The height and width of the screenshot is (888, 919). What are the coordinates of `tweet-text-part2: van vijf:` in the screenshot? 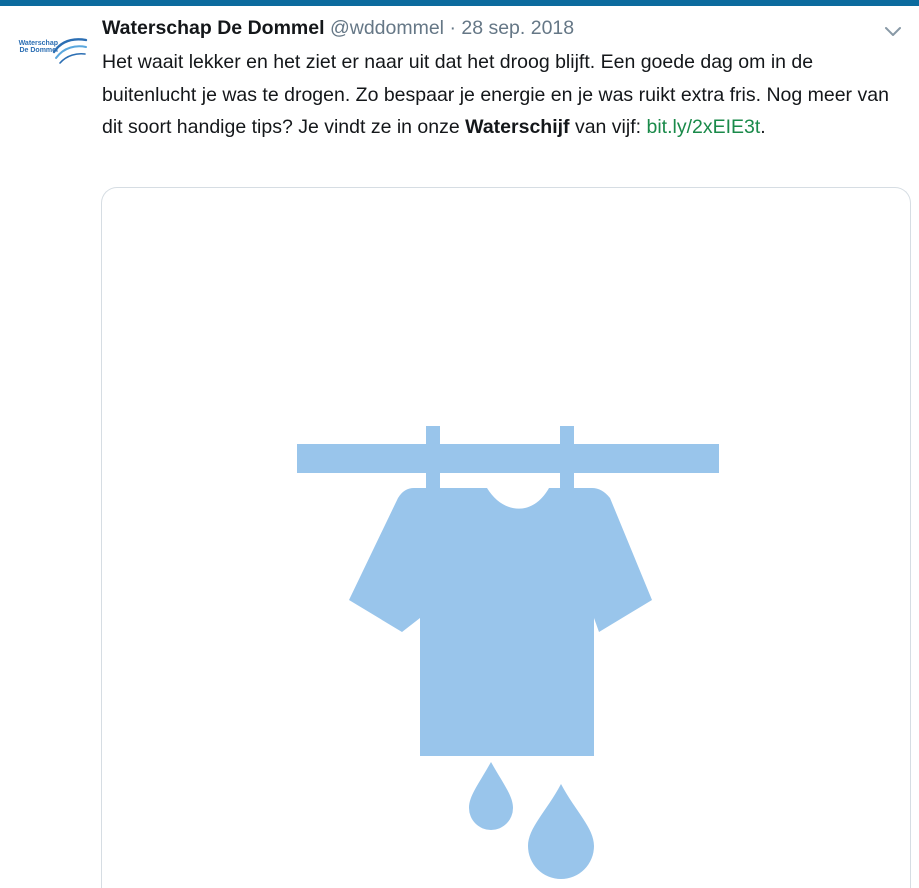 It's located at (608, 127).